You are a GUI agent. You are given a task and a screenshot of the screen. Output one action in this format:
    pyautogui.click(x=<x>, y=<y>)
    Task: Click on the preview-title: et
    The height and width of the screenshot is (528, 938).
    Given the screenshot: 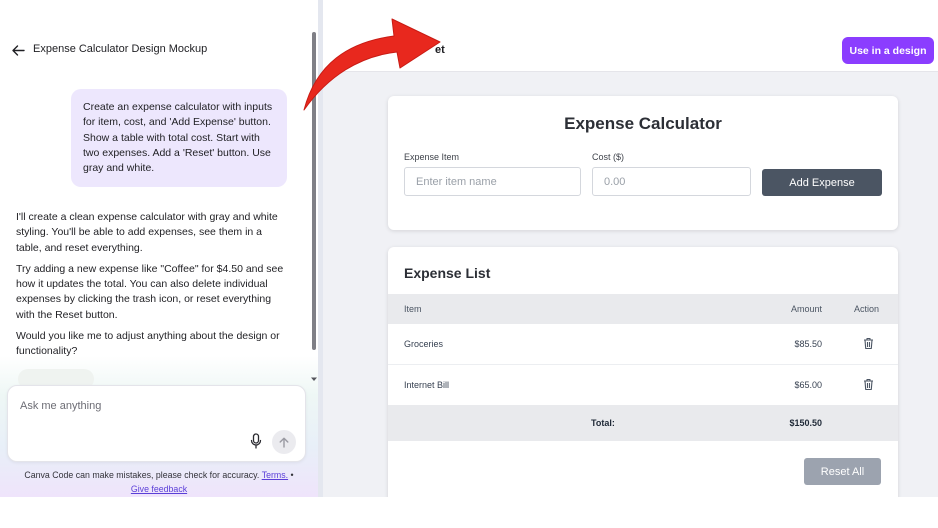 What is the action you would take?
    pyautogui.click(x=440, y=50)
    